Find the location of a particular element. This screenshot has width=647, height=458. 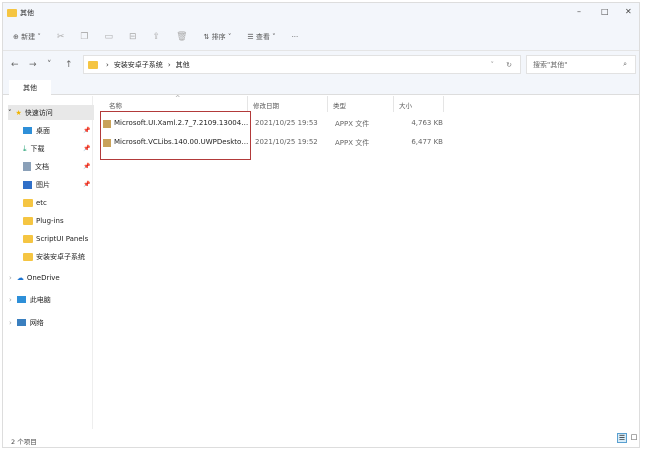

sidebar-item-quick-access: ˅ ★ 快速访问 is located at coordinates (51, 112).